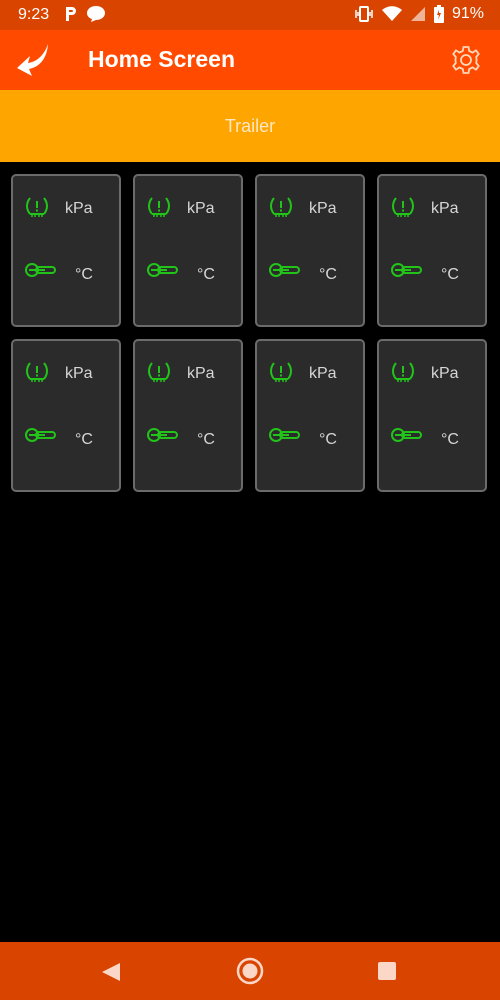 This screenshot has width=500, height=1000. I want to click on gear-icon, so click(466, 60).